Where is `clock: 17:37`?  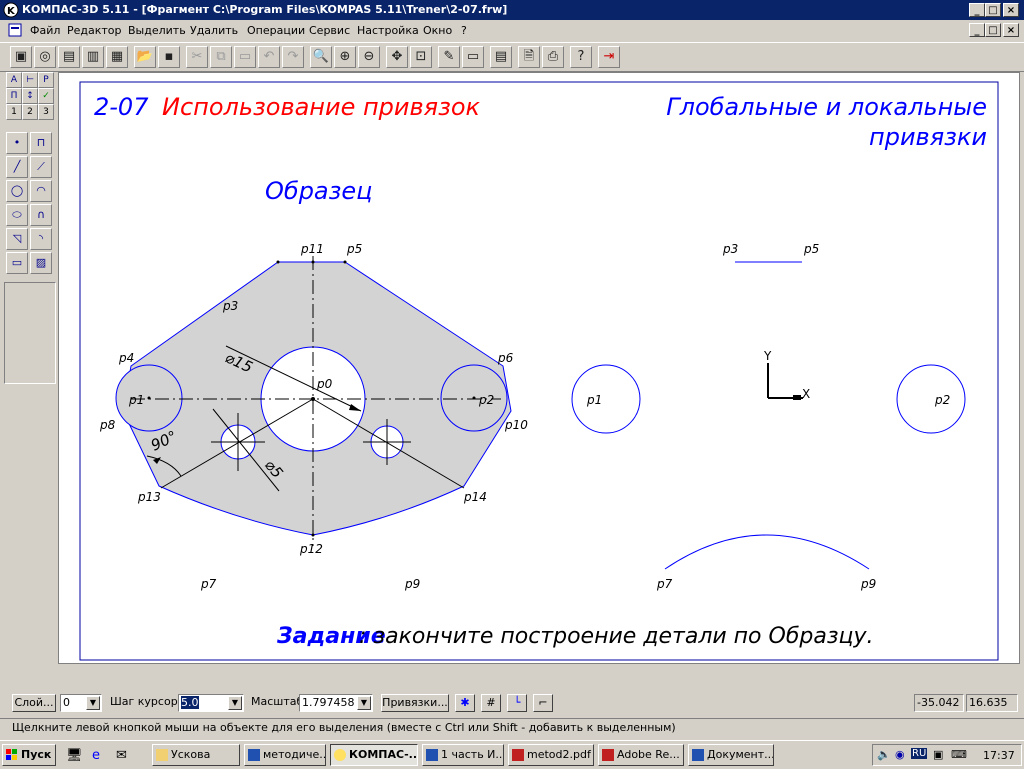 clock: 17:37 is located at coordinates (999, 755).